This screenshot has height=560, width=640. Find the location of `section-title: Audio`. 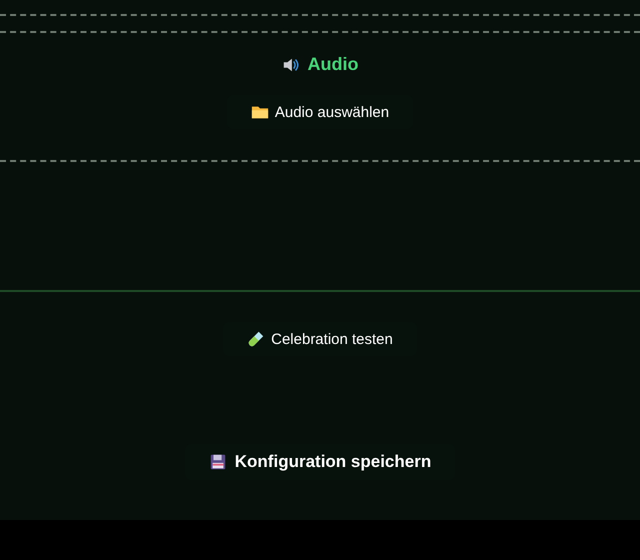

section-title: Audio is located at coordinates (333, 64).